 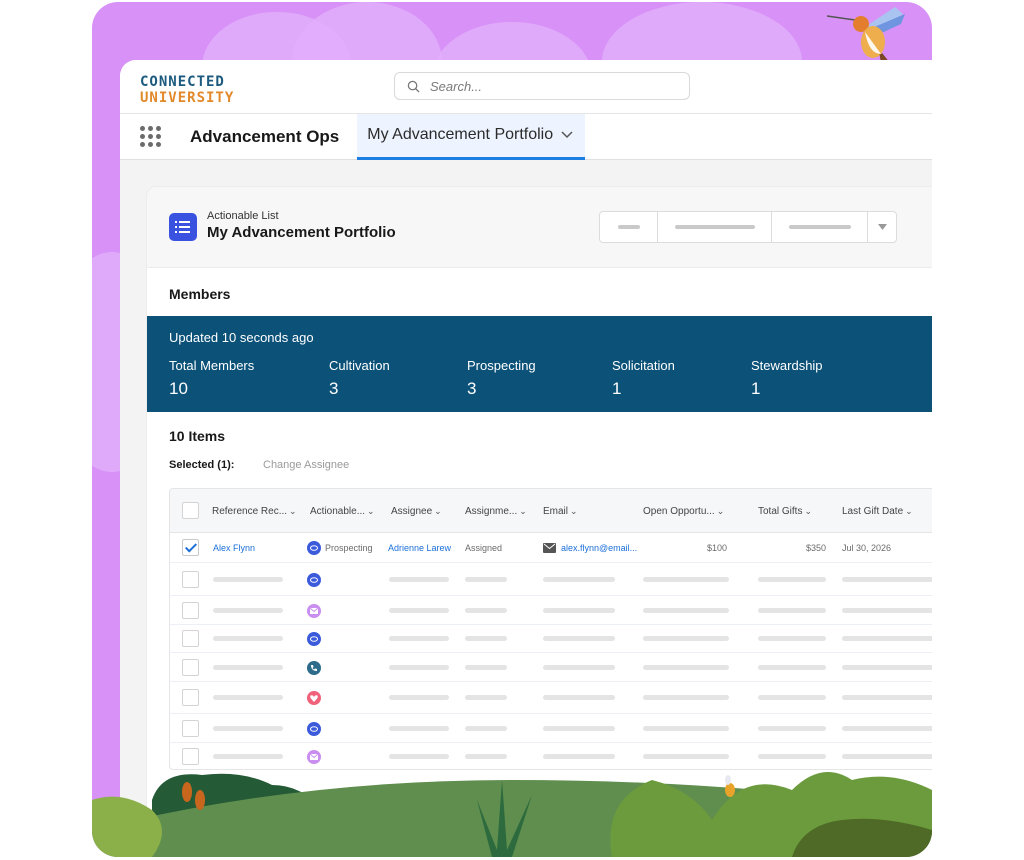 What do you see at coordinates (197, 436) in the screenshot?
I see `items-count: 10 Items` at bounding box center [197, 436].